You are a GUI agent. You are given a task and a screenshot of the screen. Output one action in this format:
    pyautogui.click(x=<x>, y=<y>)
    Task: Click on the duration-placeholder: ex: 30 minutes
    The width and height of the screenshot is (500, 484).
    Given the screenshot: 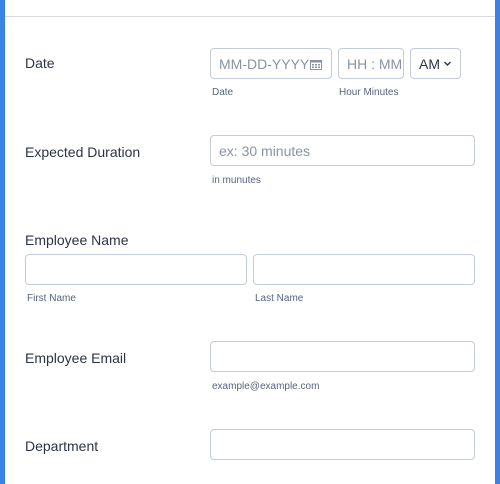 What is the action you would take?
    pyautogui.click(x=265, y=151)
    